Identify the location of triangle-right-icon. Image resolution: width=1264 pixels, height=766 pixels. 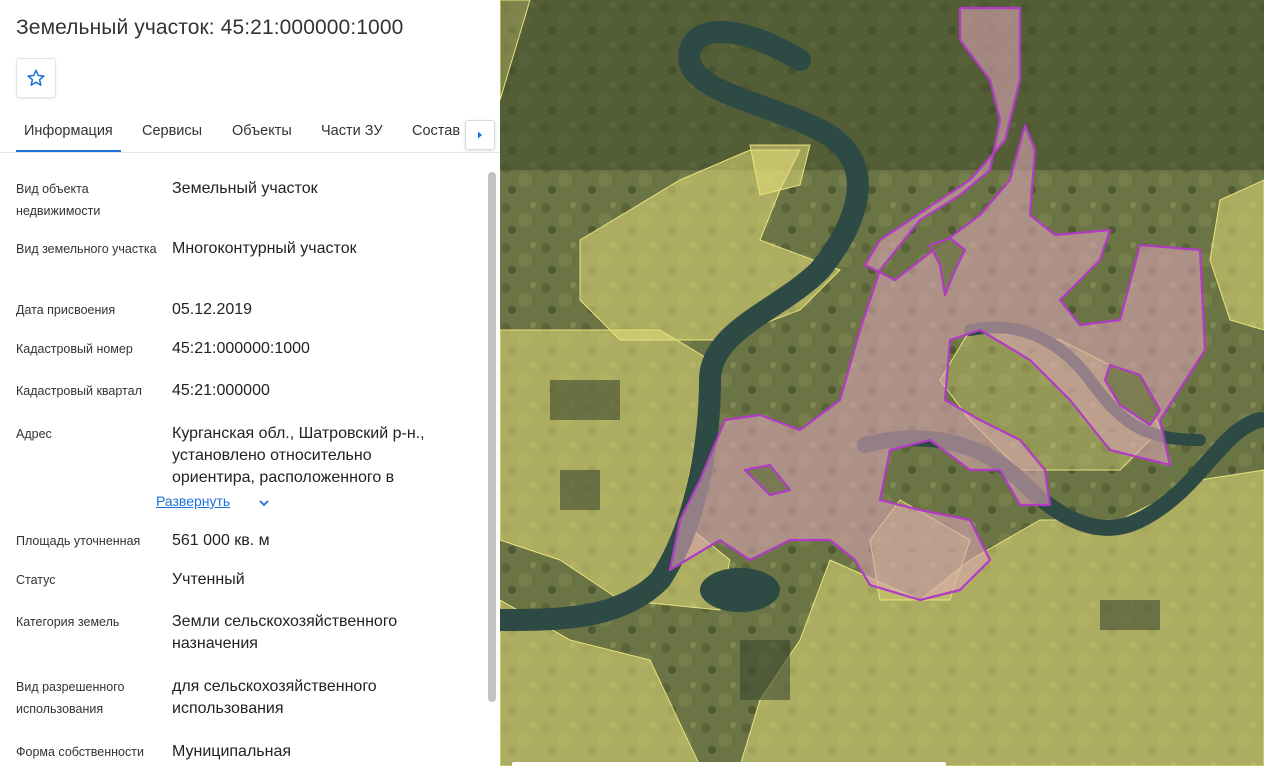
(480, 135).